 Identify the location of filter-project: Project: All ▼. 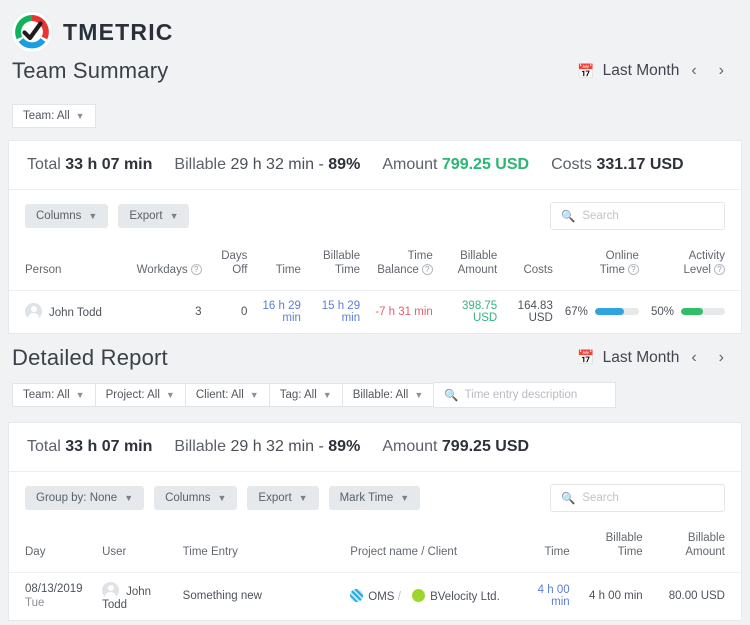
(140, 394).